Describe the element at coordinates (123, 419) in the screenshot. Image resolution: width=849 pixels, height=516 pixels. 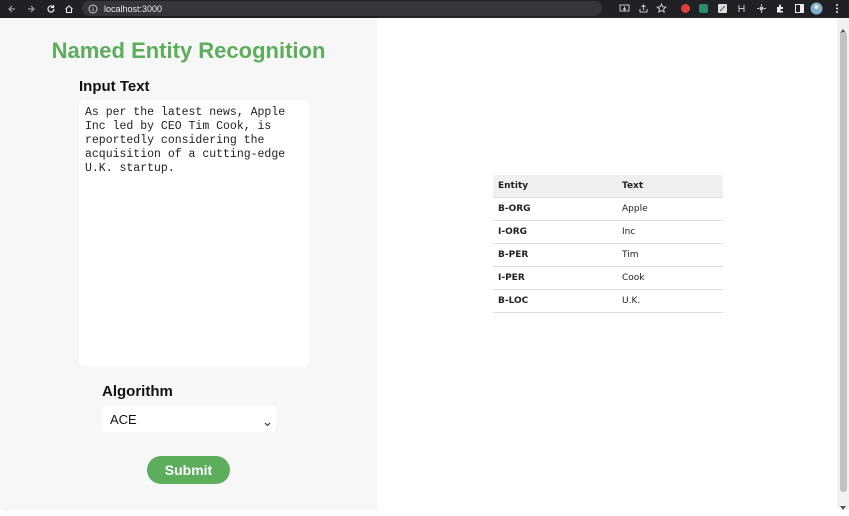
I see `algorithm-selected-value: ACE` at that location.